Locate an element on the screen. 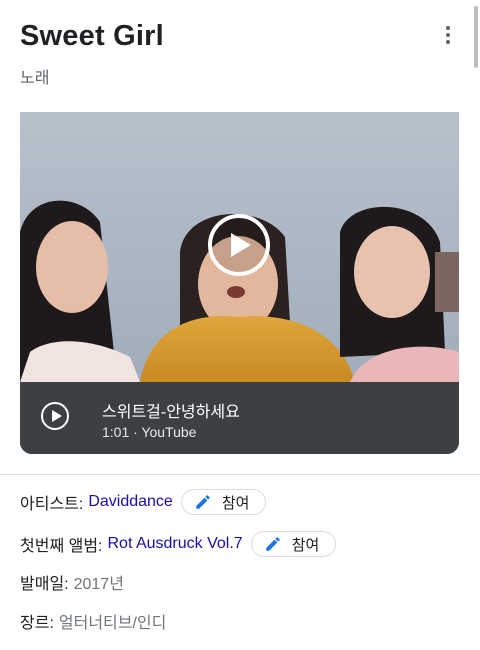 Image resolution: width=480 pixels, height=650 pixels. genre-row: 장르: 얼터너티브/인디 is located at coordinates (93, 621).